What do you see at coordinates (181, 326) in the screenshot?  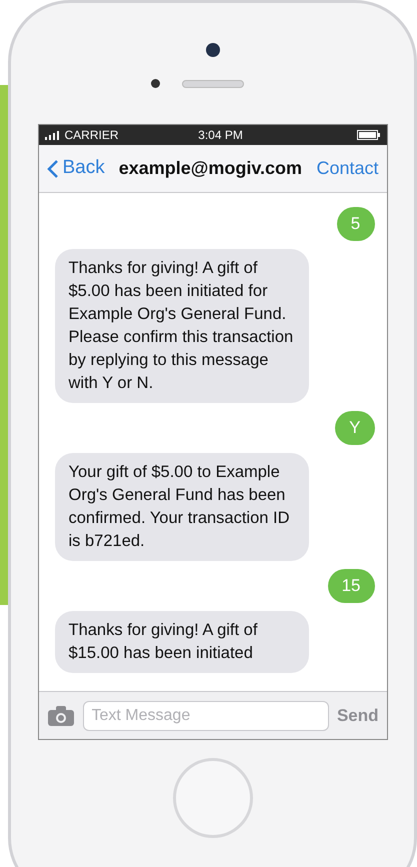 I see `received-message-bubble: Thanks for giving! A gift of $5.00 has been initiated for Example Org's General Fund. Please confirm this transaction by replying to this message with Y or N.` at bounding box center [181, 326].